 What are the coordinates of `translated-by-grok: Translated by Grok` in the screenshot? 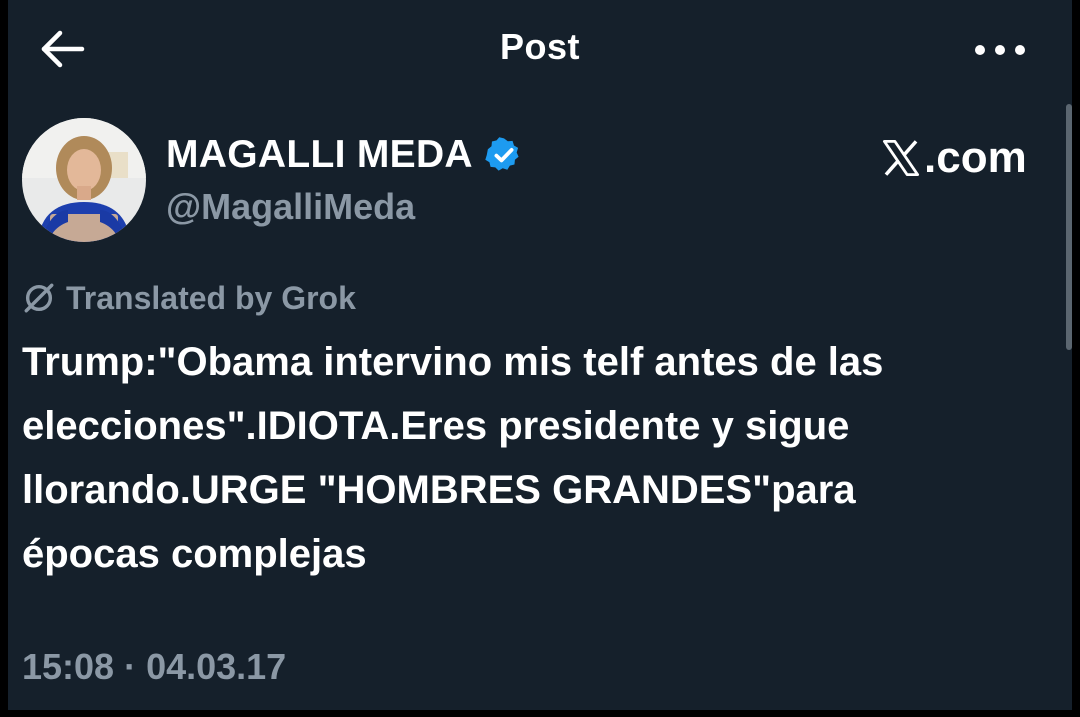 It's located at (189, 298).